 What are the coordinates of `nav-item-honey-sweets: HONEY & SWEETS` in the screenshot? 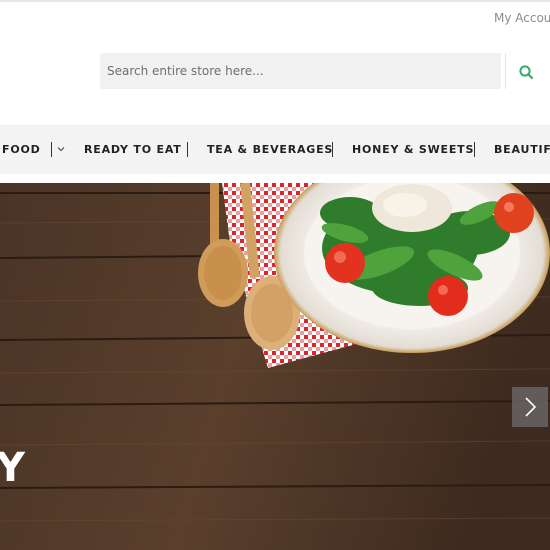 It's located at (413, 149).